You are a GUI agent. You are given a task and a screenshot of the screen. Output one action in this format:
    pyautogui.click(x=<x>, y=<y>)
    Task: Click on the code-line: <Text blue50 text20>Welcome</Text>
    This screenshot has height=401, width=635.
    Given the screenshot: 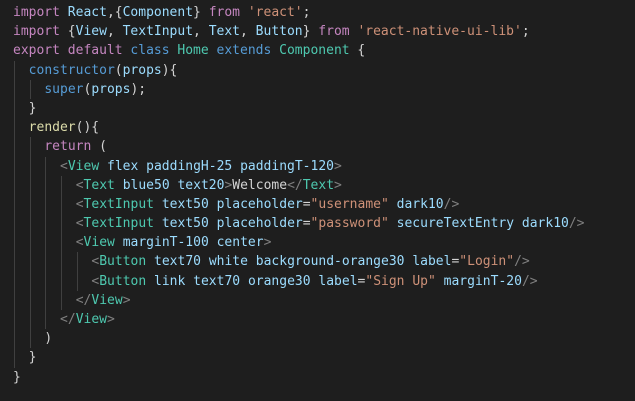 What is the action you would take?
    pyautogui.click(x=324, y=185)
    